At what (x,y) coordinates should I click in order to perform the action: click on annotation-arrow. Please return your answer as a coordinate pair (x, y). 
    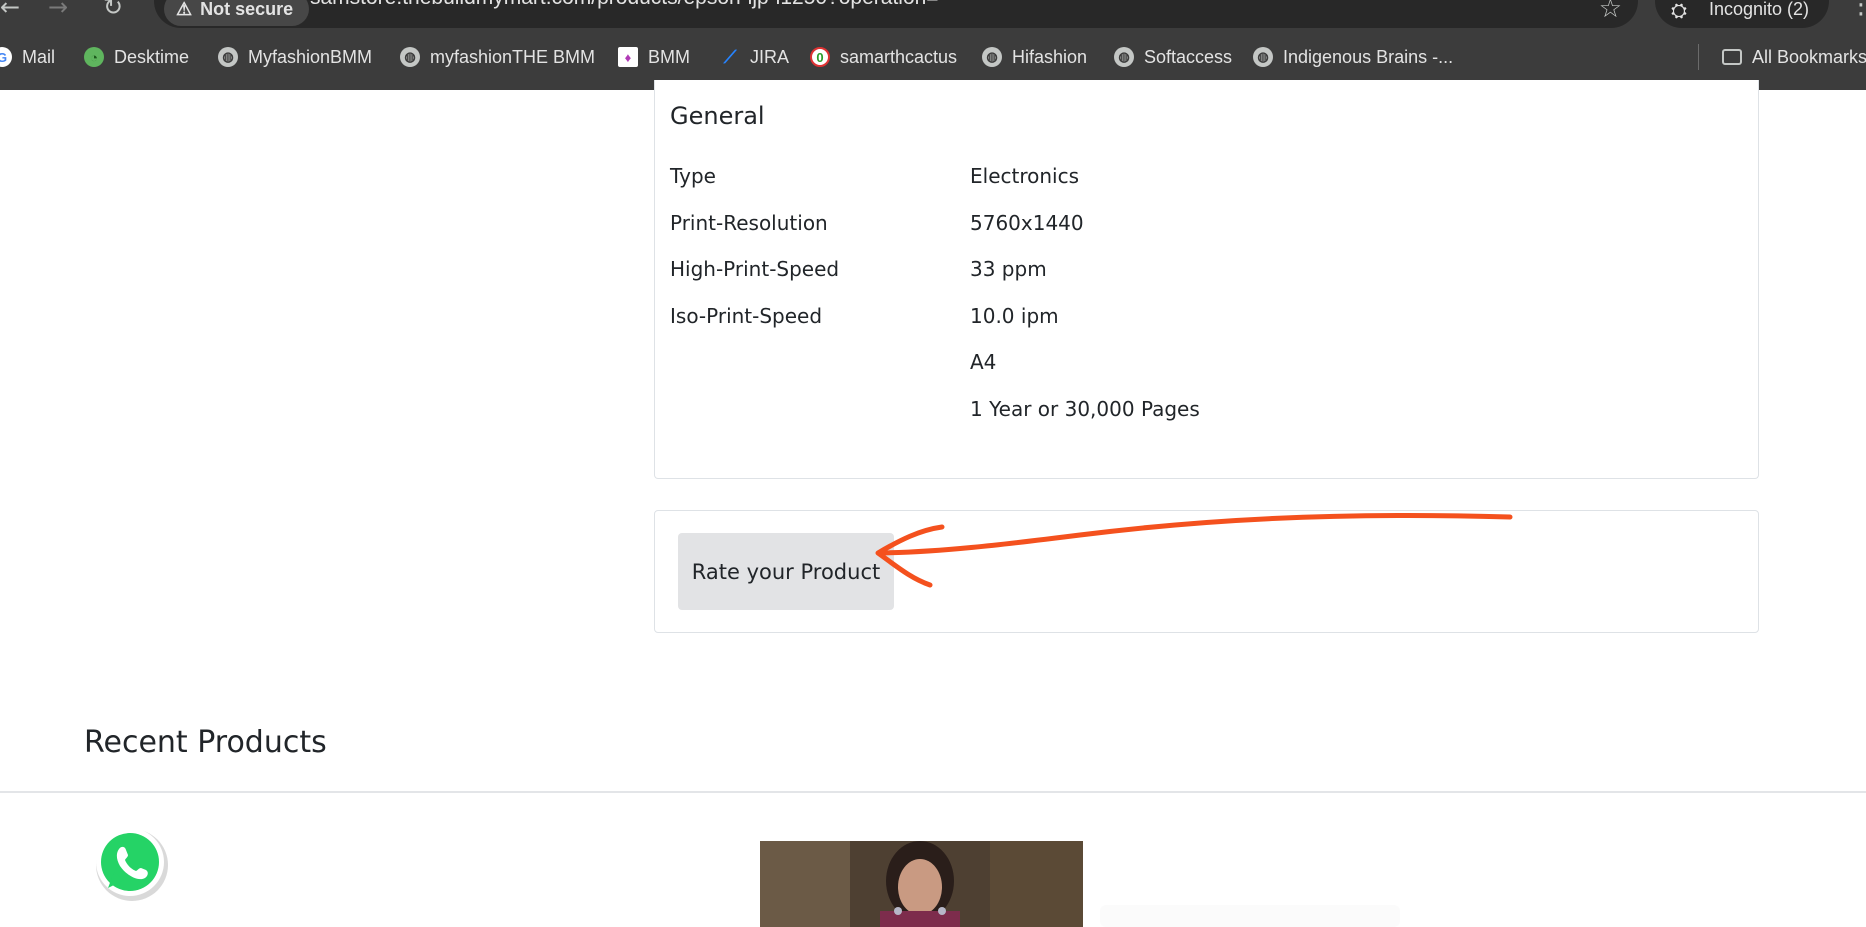
    Looking at the image, I should click on (1194, 550).